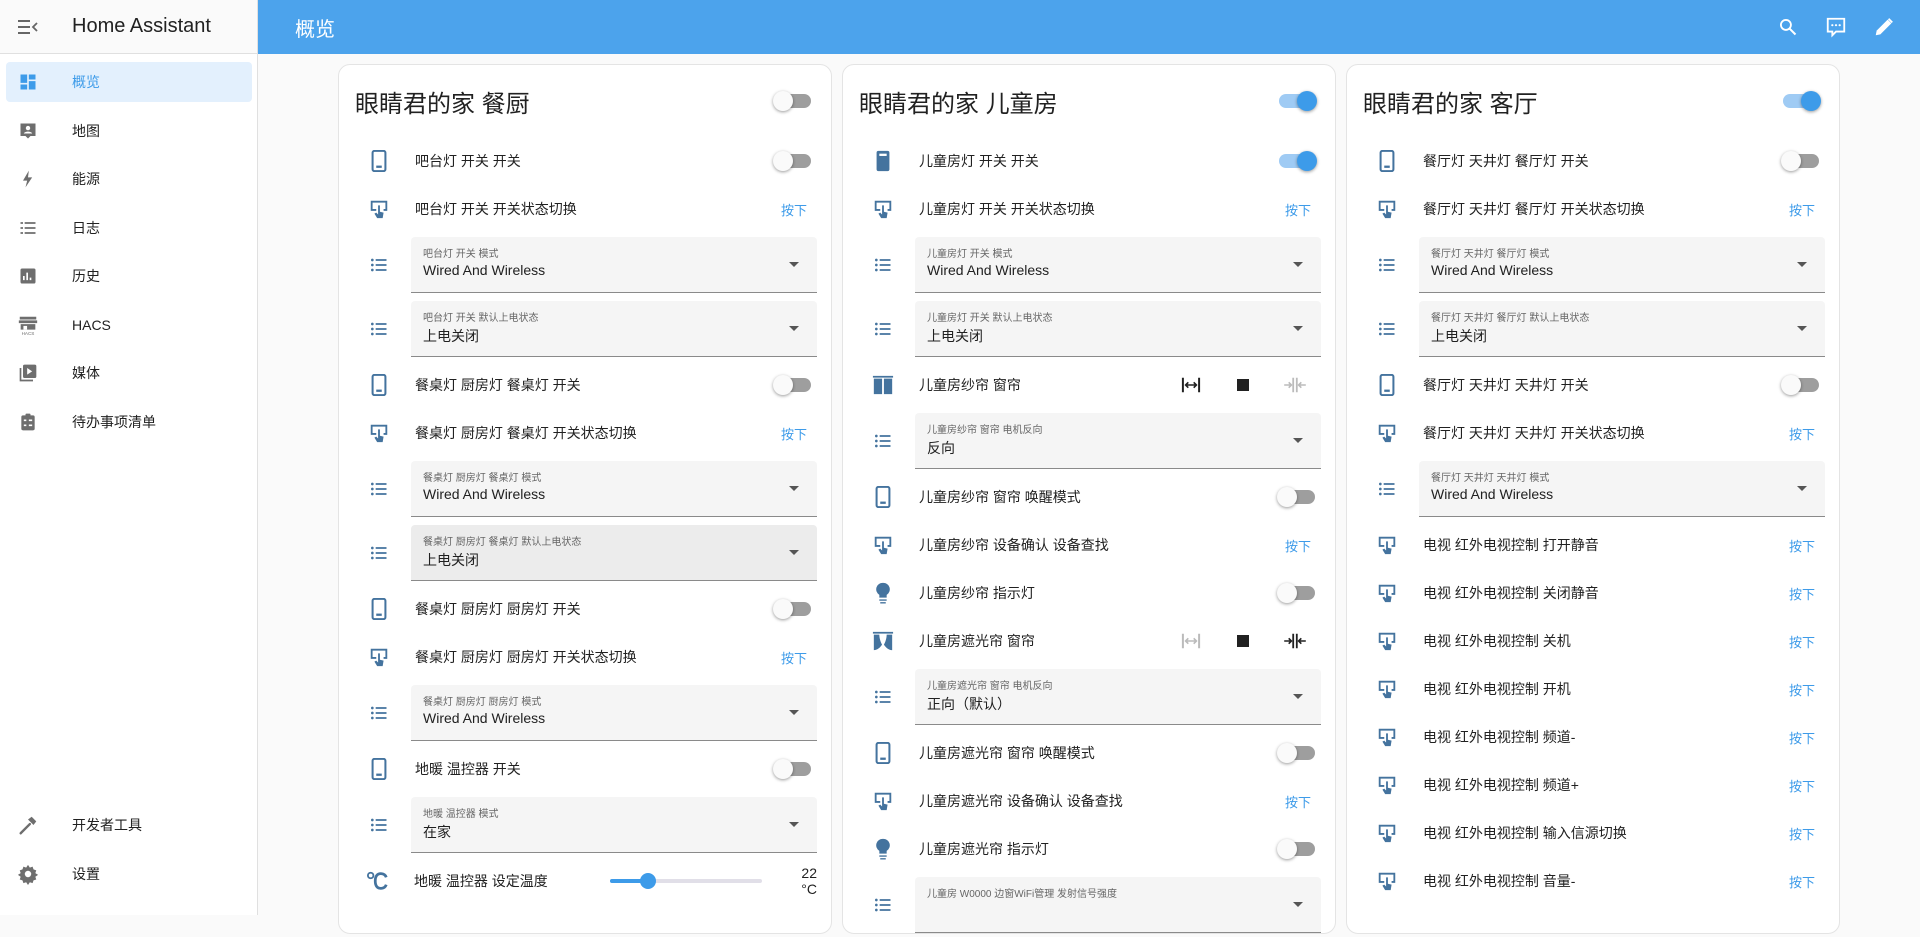 This screenshot has height=937, width=1920. I want to click on sidebar-item-6: 媒体, so click(129, 373).